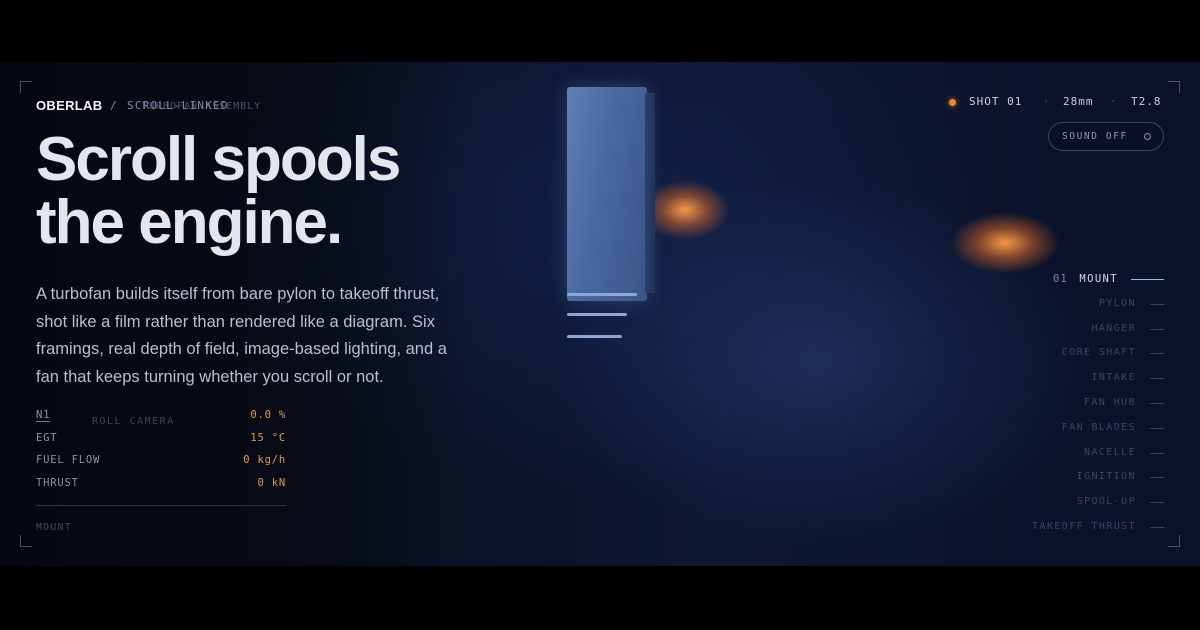 The height and width of the screenshot is (630, 1200). I want to click on recording-indicator-icon, so click(952, 102).